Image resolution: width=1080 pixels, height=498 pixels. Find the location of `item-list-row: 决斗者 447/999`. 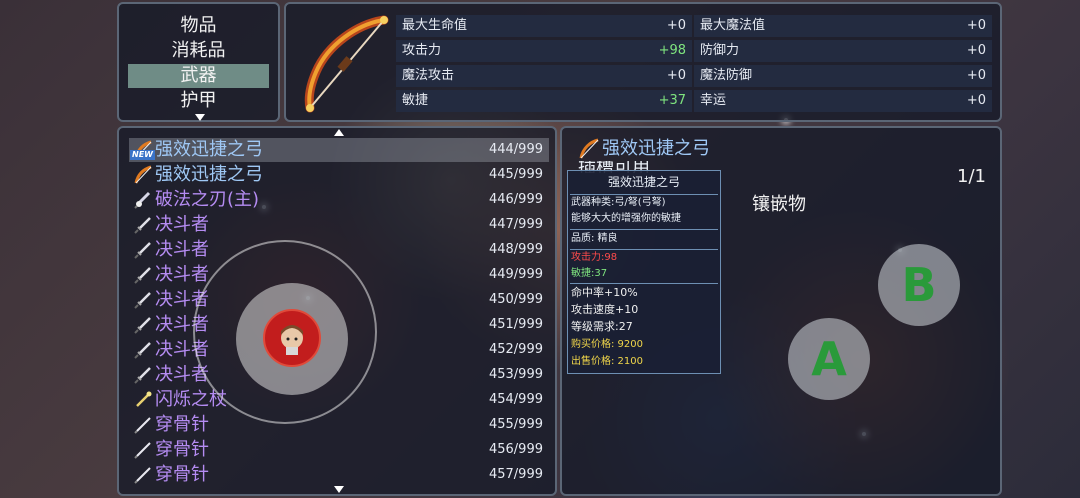

item-list-row: 决斗者 447/999 is located at coordinates (339, 225).